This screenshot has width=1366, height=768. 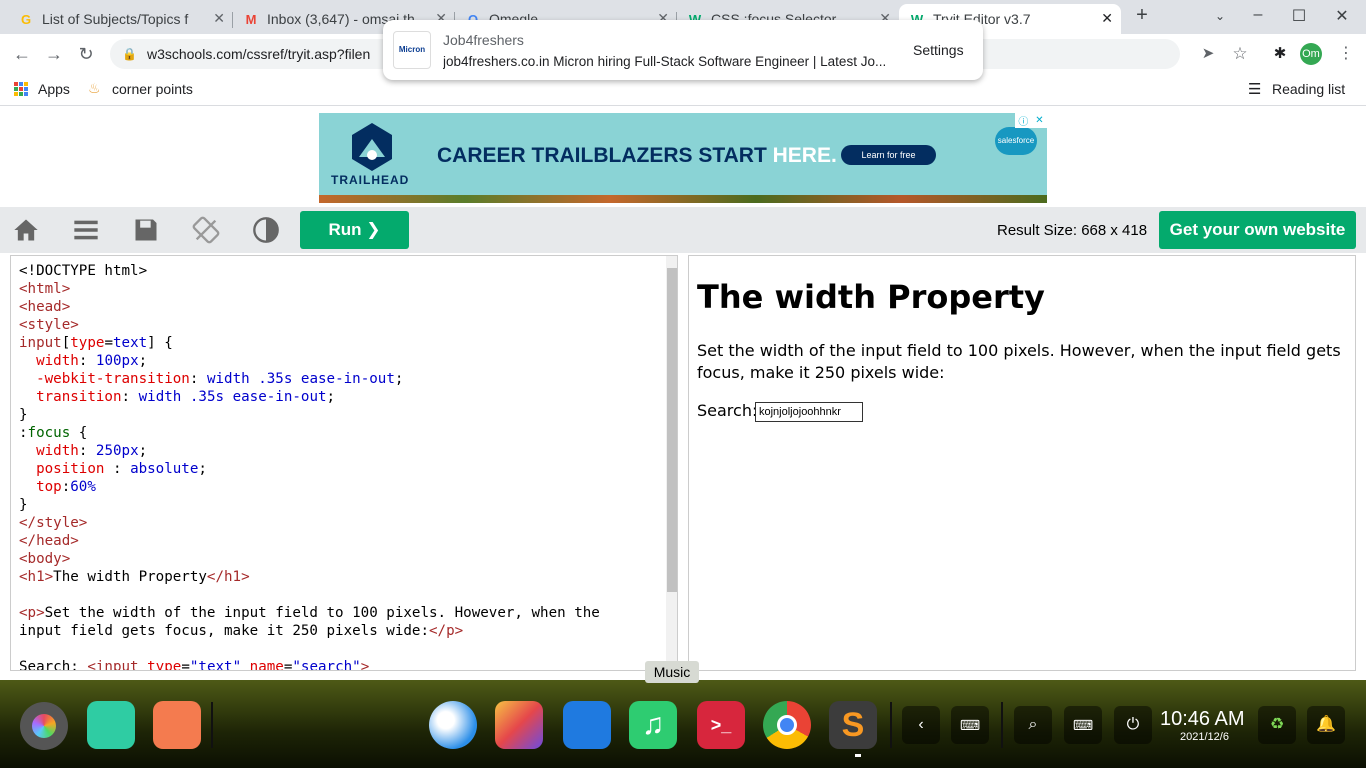 What do you see at coordinates (258, 54) in the screenshot?
I see `url-text: w3schools.com/cssref/tryit.asp?filen` at bounding box center [258, 54].